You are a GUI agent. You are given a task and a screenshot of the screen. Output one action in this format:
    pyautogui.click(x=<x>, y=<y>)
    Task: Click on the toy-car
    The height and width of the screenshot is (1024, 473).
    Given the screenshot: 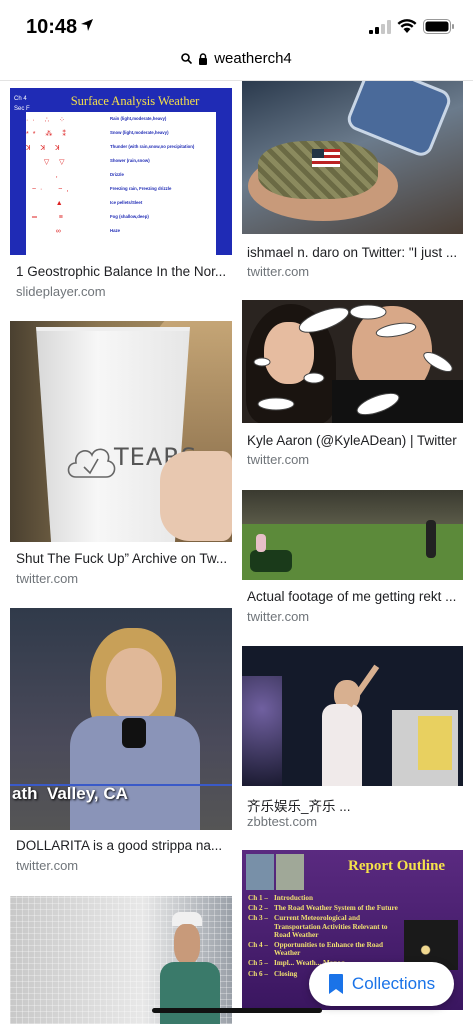 What is the action you would take?
    pyautogui.click(x=271, y=561)
    